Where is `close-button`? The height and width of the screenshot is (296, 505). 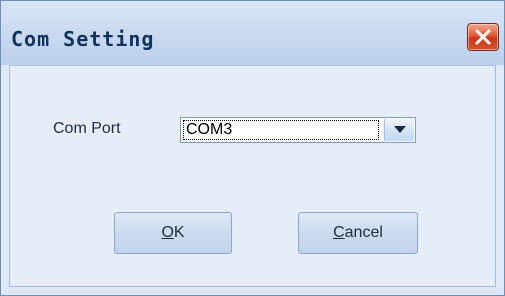
close-button is located at coordinates (483, 37).